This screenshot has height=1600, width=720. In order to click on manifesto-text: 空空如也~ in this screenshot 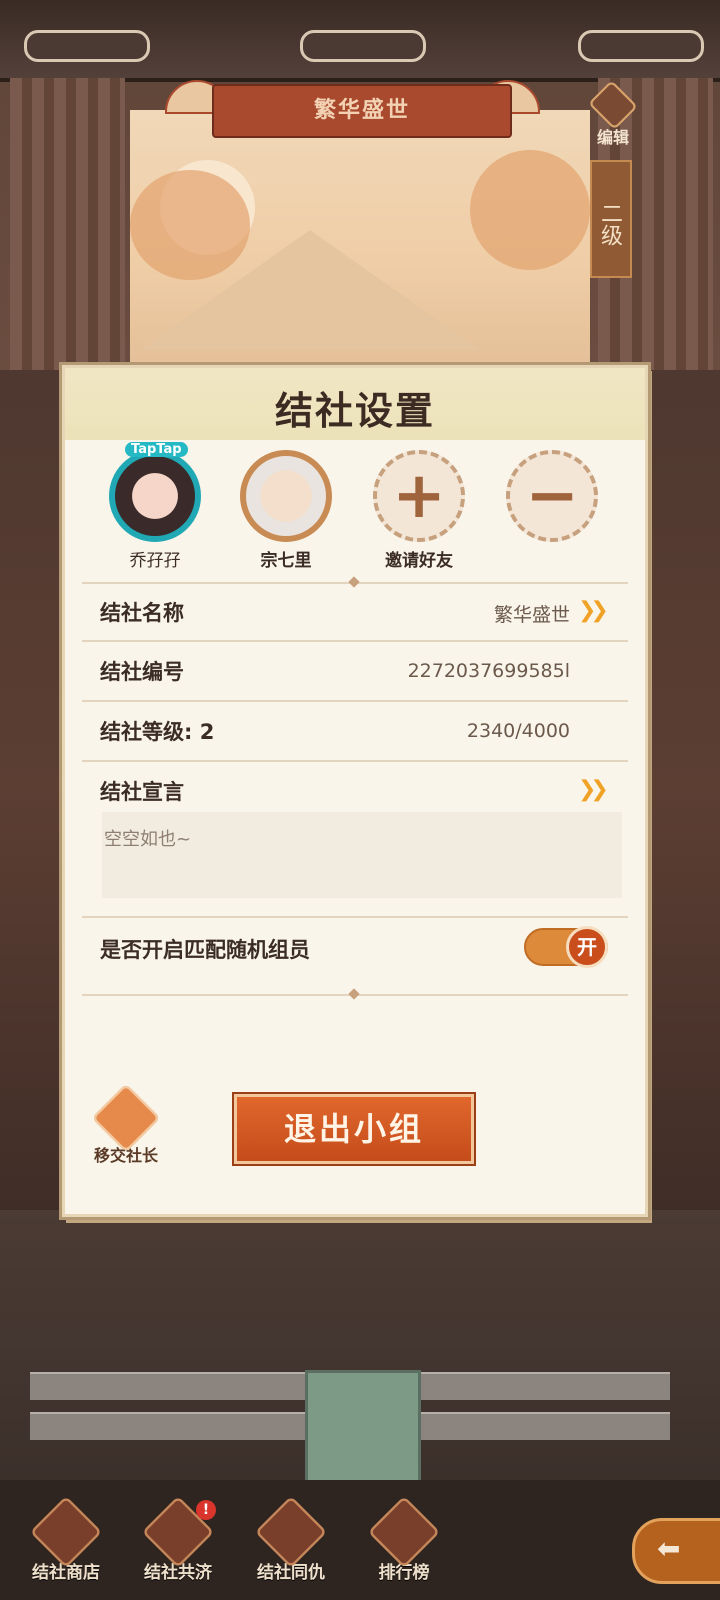, I will do `click(148, 839)`.